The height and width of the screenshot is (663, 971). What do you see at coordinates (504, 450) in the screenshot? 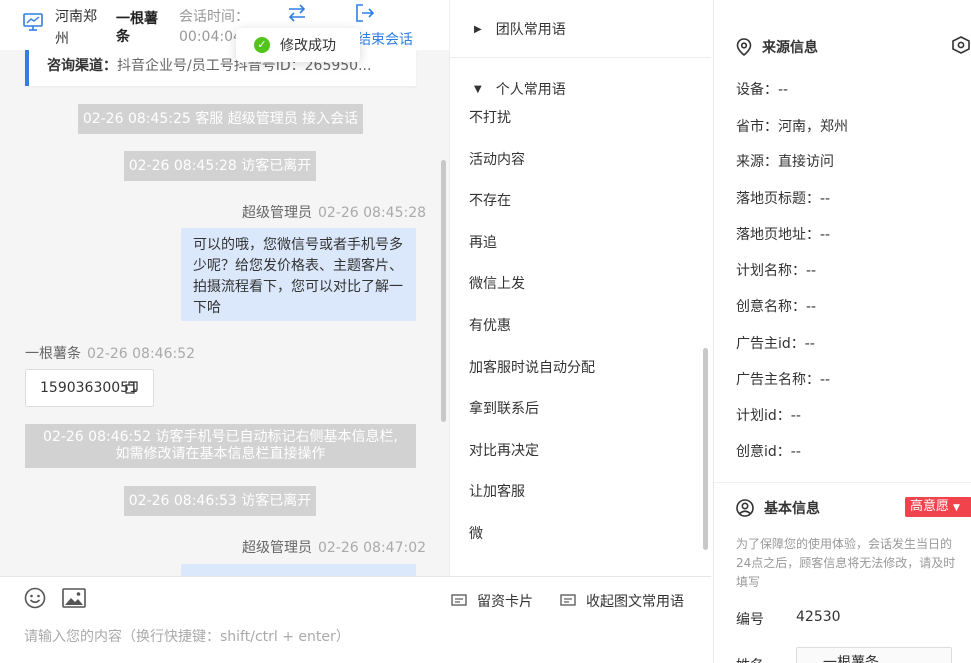
I see `phrase-item: 对比再决定` at bounding box center [504, 450].